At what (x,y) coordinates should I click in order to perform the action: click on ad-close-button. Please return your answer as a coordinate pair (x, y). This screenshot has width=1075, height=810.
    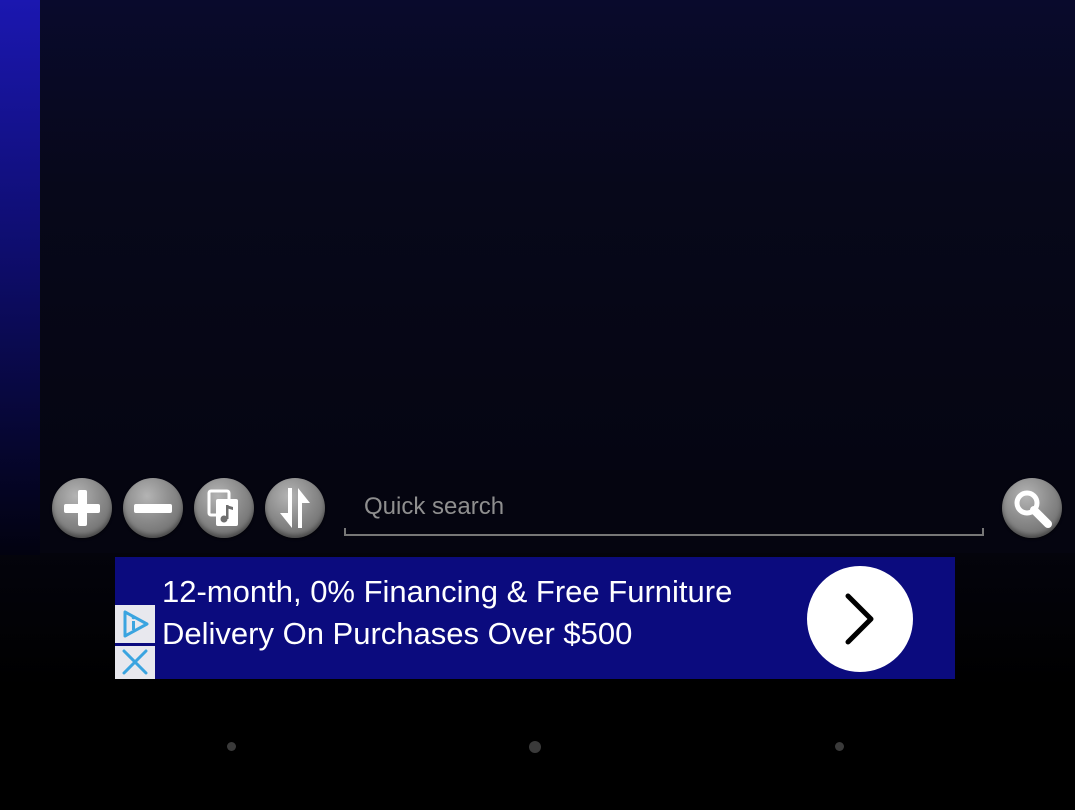
    Looking at the image, I should click on (135, 662).